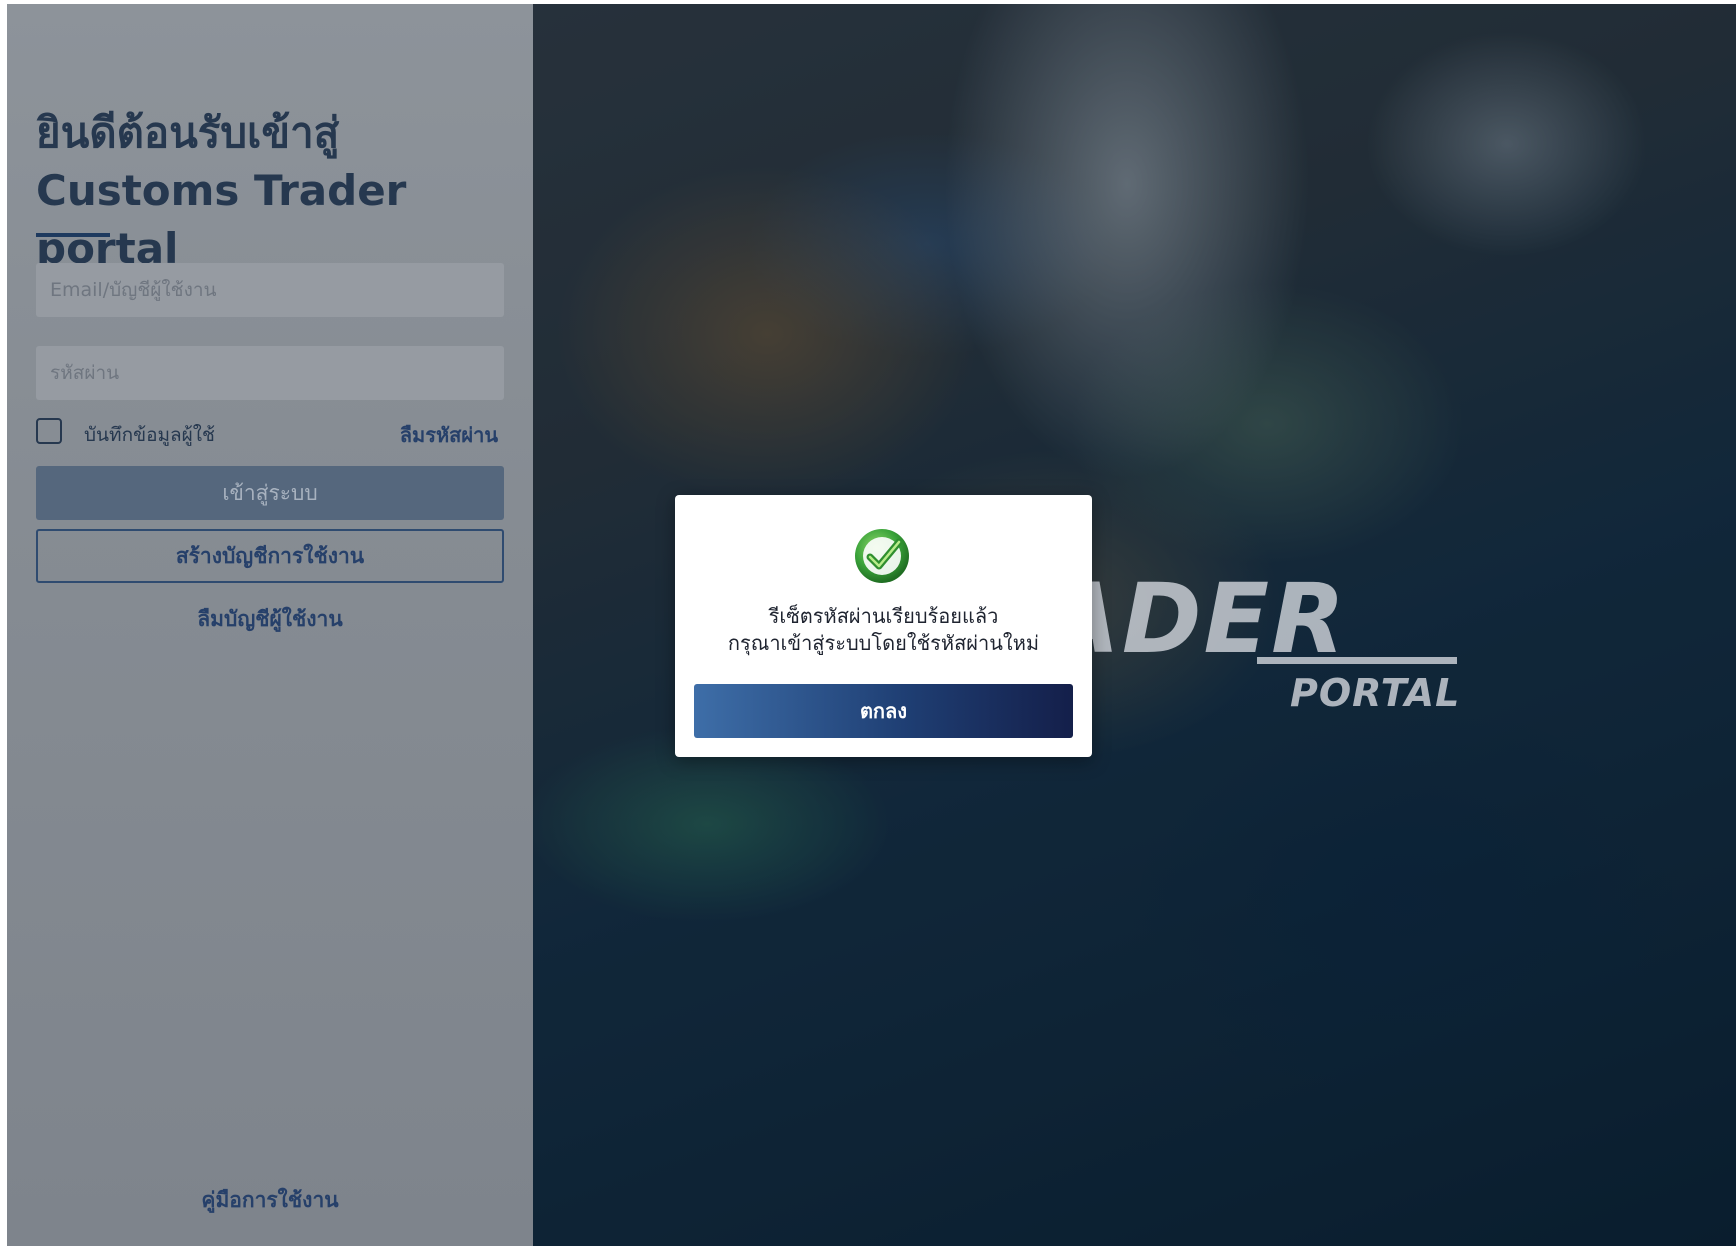 This screenshot has width=1736, height=1246. What do you see at coordinates (883, 643) in the screenshot?
I see `modal-message-line-2: กรุณาเข้าสู่ระบบโดยใช้รหัสผ่านใหม่` at bounding box center [883, 643].